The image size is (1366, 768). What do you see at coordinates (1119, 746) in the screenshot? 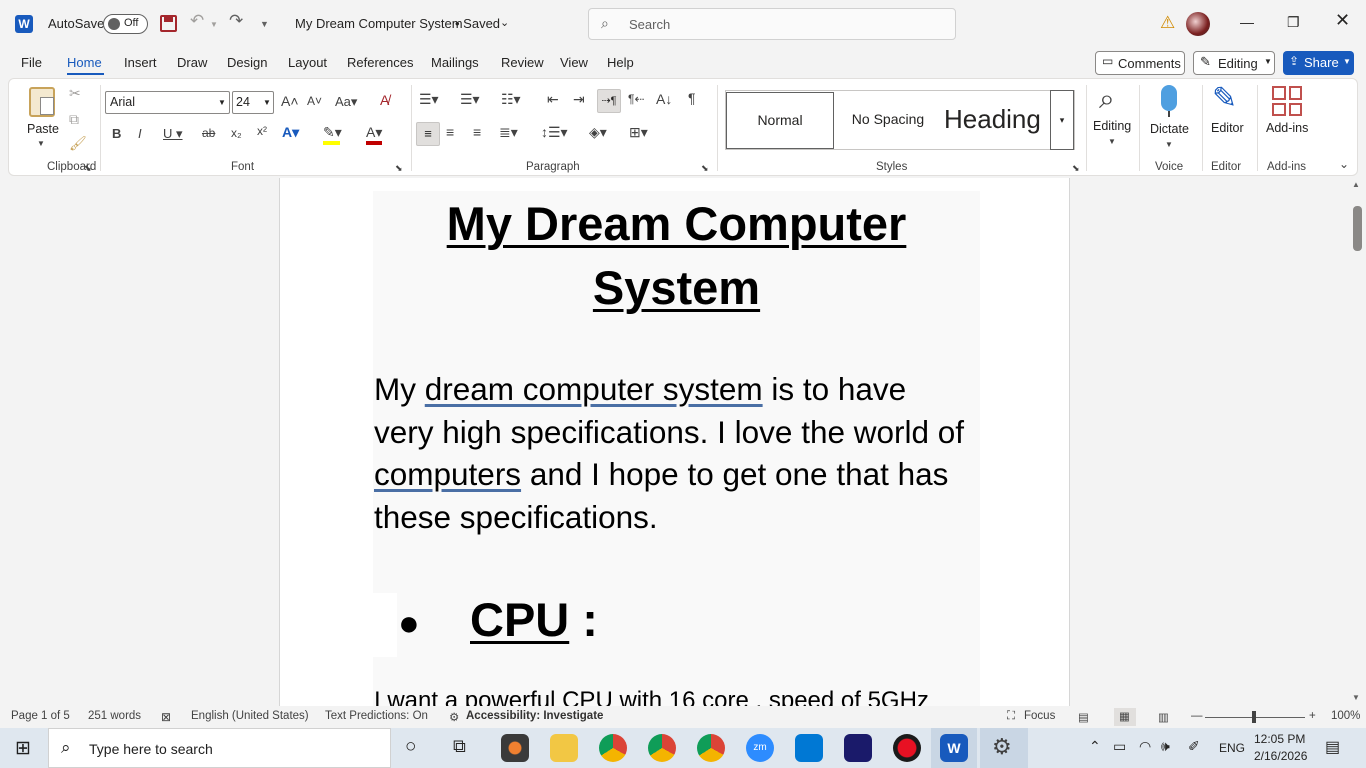
I see `battery-icon: ▭` at bounding box center [1119, 746].